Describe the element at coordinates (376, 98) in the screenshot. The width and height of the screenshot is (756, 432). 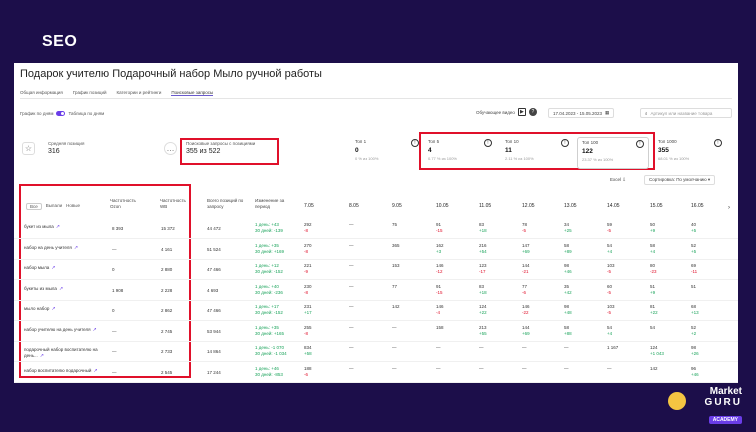
I see `tab-divider` at that location.